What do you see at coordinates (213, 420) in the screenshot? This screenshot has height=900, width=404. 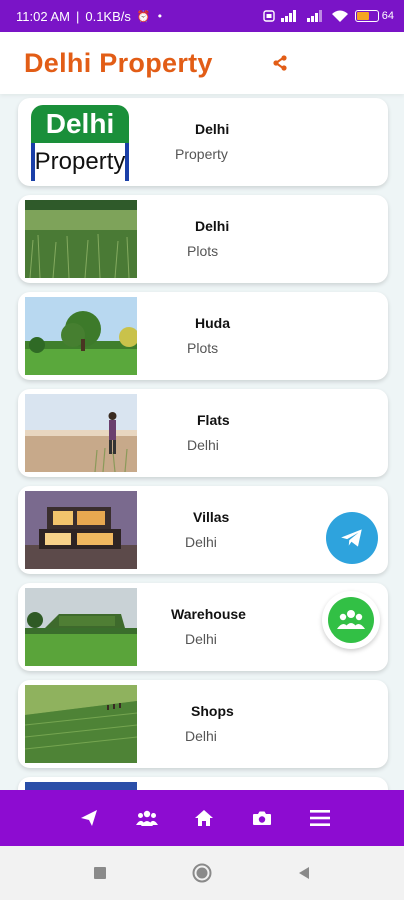 I see `card-title: Flats` at bounding box center [213, 420].